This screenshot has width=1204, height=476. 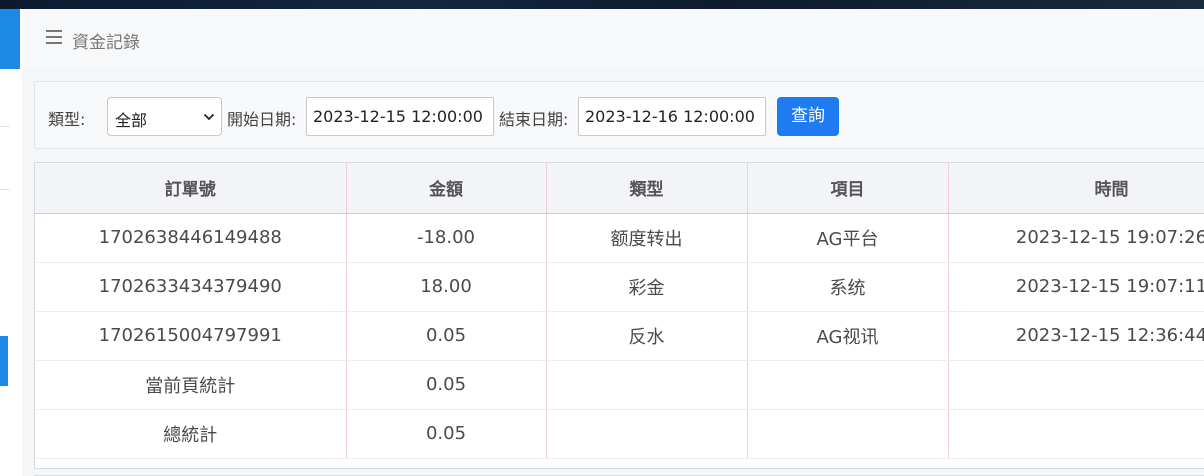 I want to click on cell-grand-total-amount: 0.05, so click(x=446, y=434).